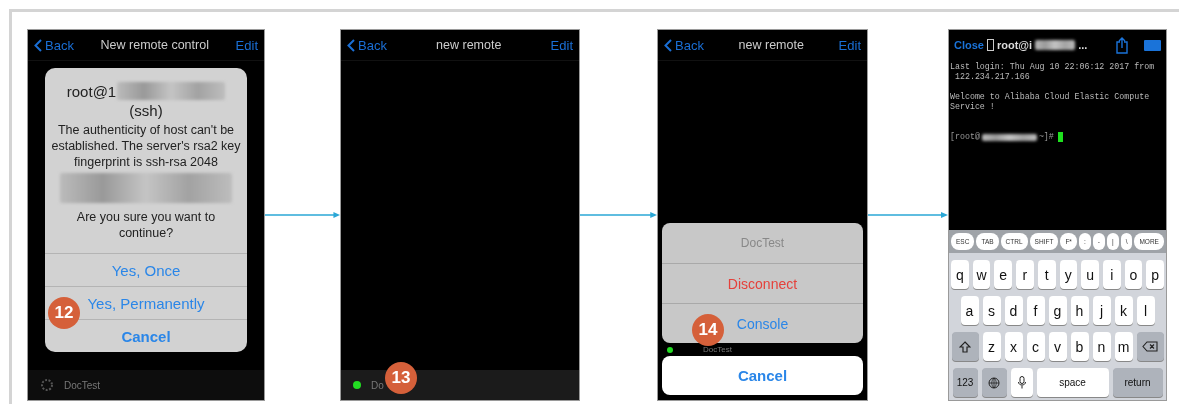 This screenshot has height=414, width=1179. What do you see at coordinates (1133, 274) in the screenshot?
I see `keyboard-key: o` at bounding box center [1133, 274].